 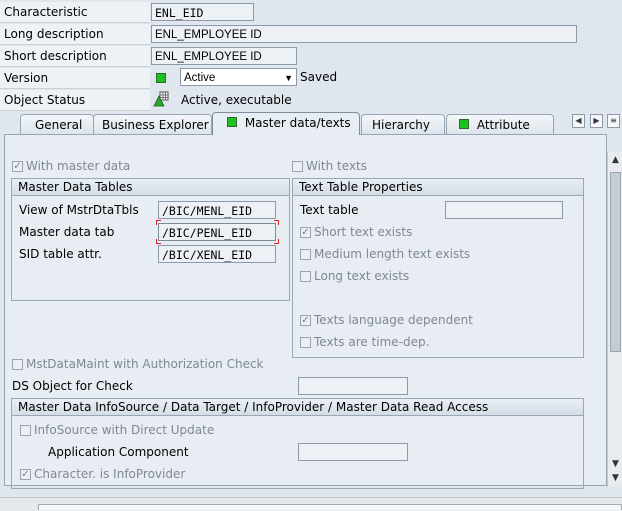 I want to click on with-master-data-checkbox: ✓, so click(x=17, y=166).